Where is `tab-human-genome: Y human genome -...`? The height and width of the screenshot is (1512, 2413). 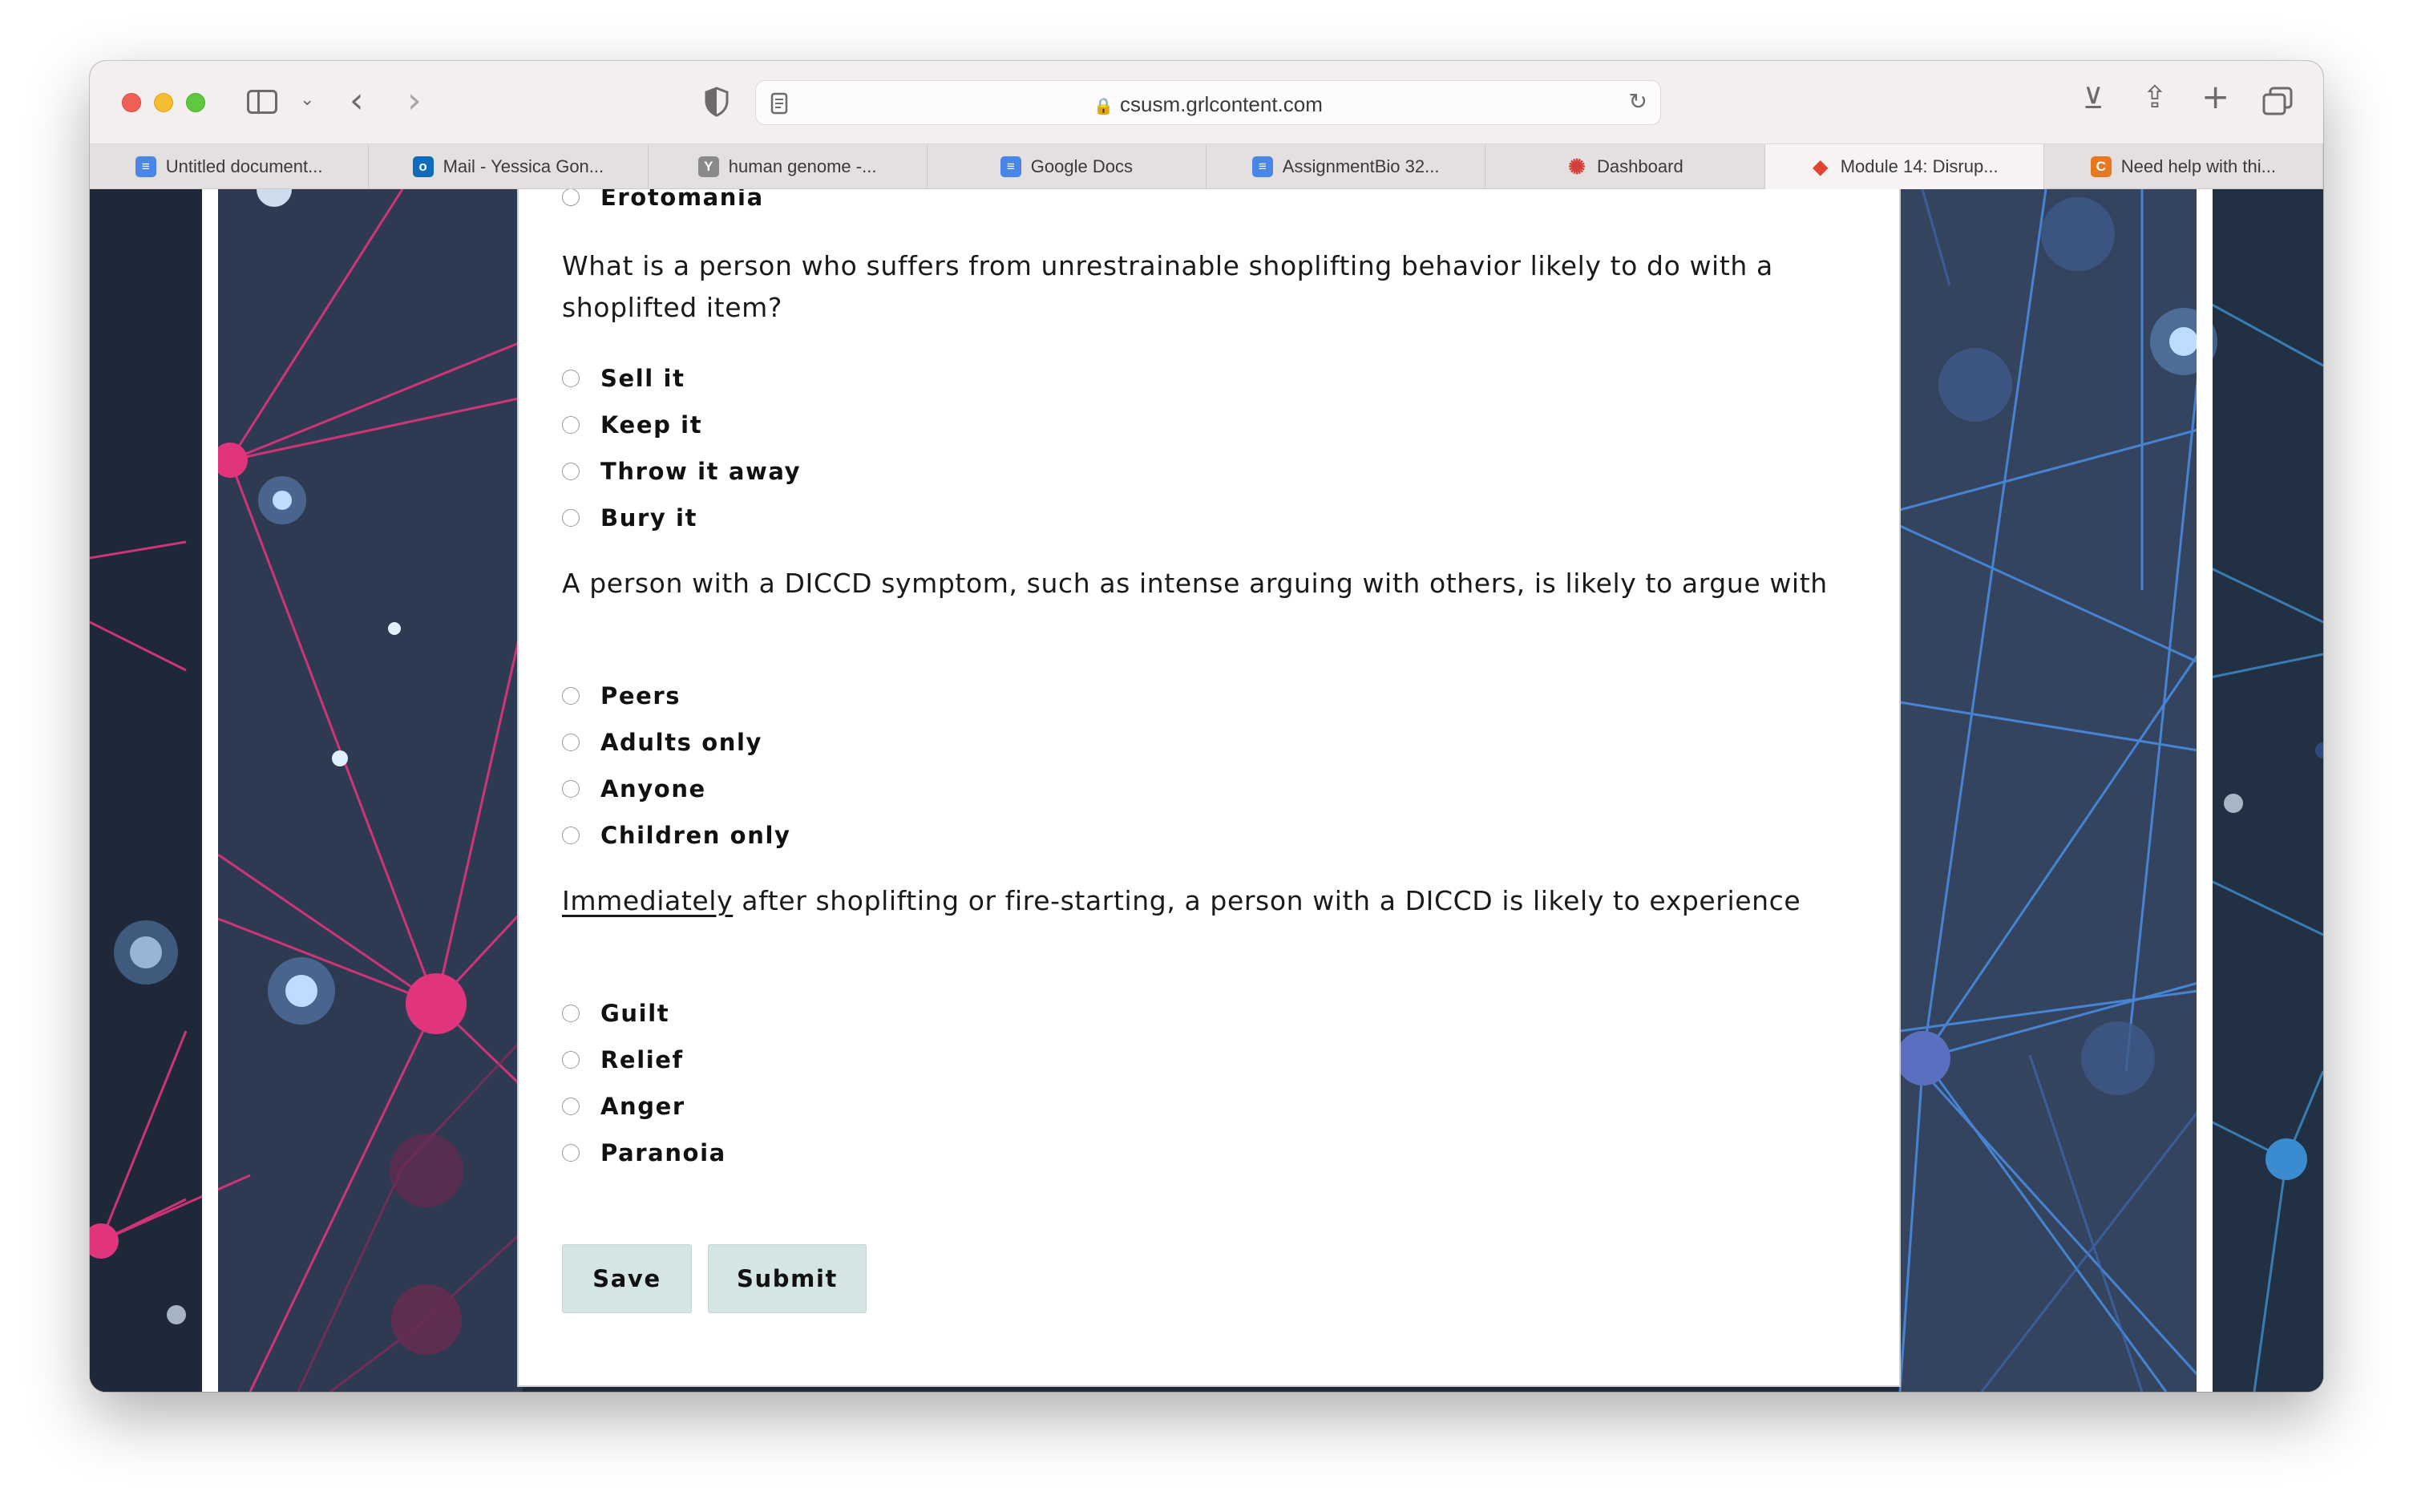
tab-human-genome: Y human genome -... is located at coordinates (788, 166).